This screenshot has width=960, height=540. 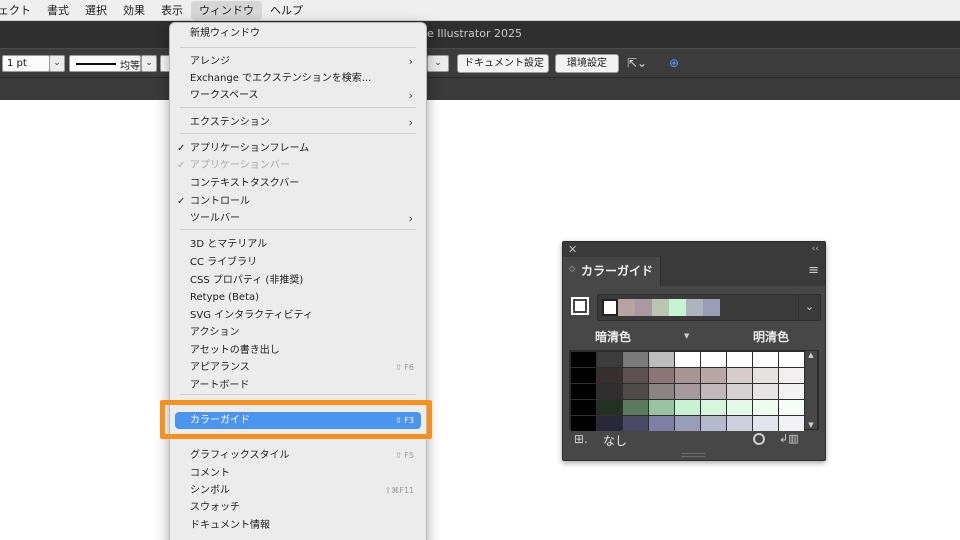 What do you see at coordinates (686, 336) in the screenshot?
I see `variation-dropdown-icon: ▼` at bounding box center [686, 336].